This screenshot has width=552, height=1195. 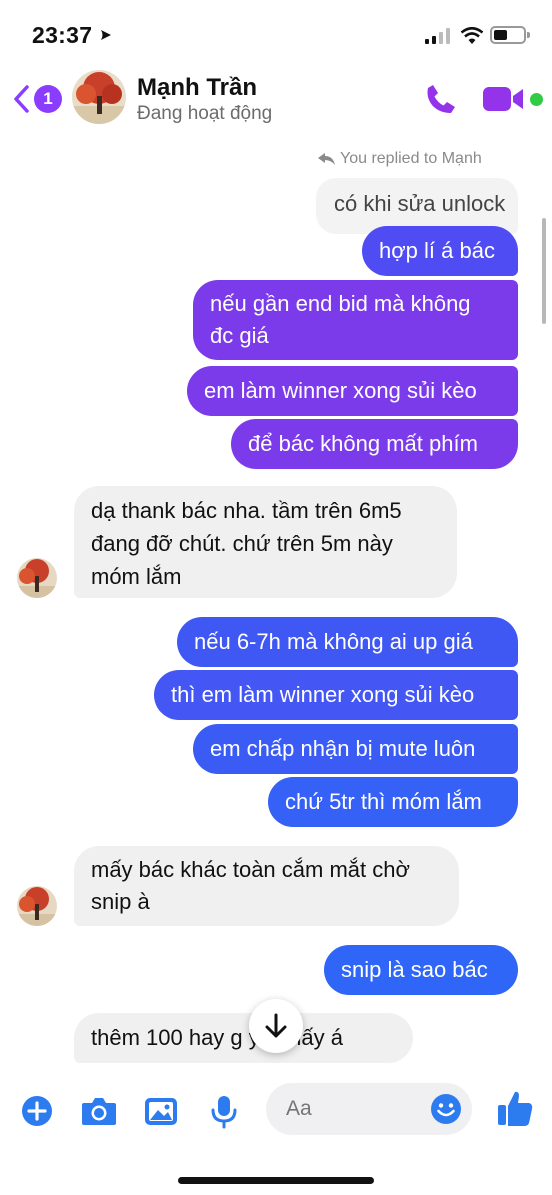 I want to click on outgoing-message: em làm winner xong sủi kèo, so click(x=352, y=391).